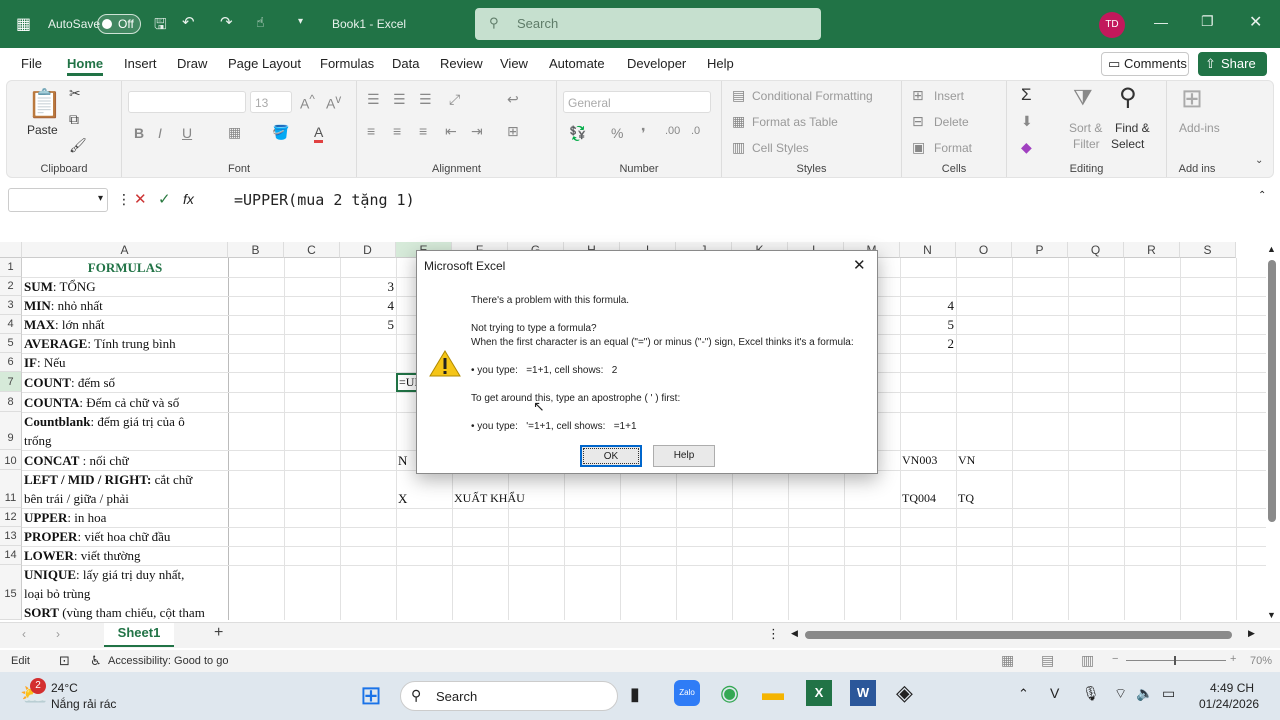  What do you see at coordinates (1271, 615) in the screenshot?
I see `scroll-down-icon: ▼` at bounding box center [1271, 615].